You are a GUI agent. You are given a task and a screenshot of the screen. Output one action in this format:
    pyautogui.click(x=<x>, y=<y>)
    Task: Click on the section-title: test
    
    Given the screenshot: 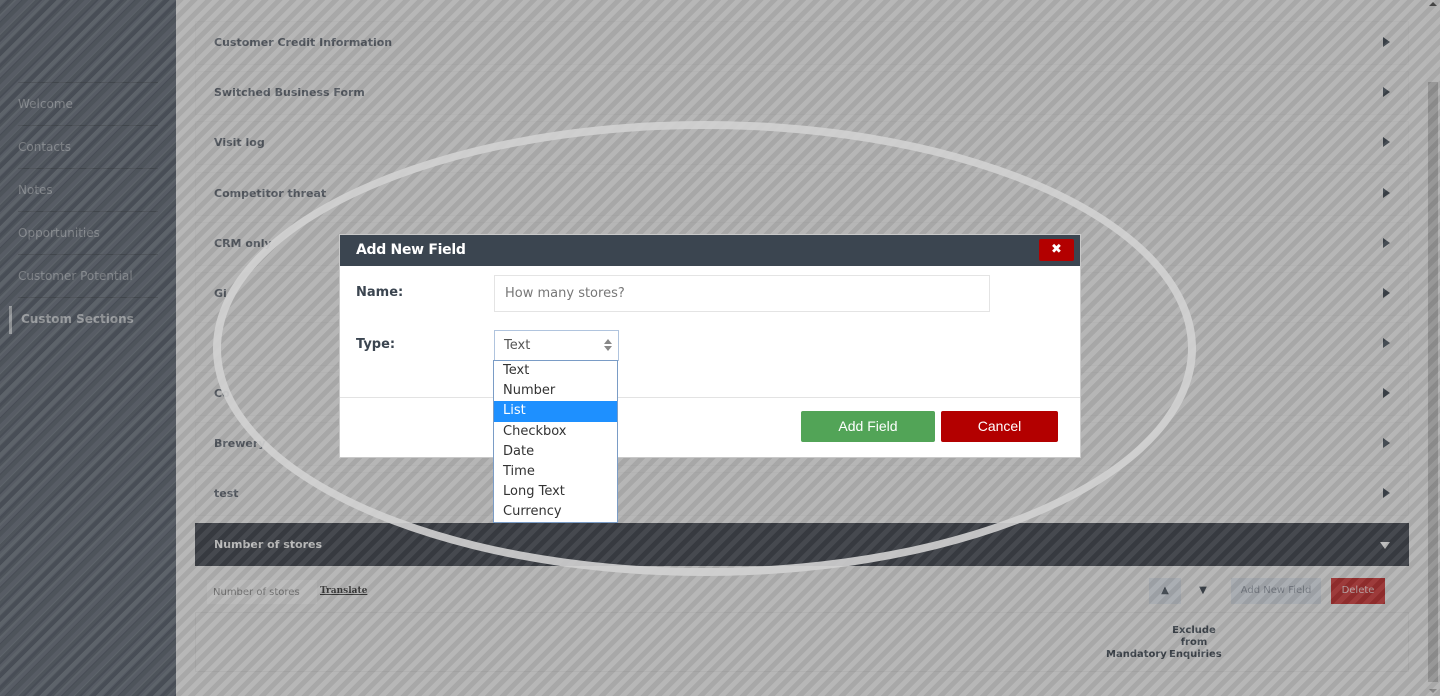 What is the action you would take?
    pyautogui.click(x=226, y=493)
    